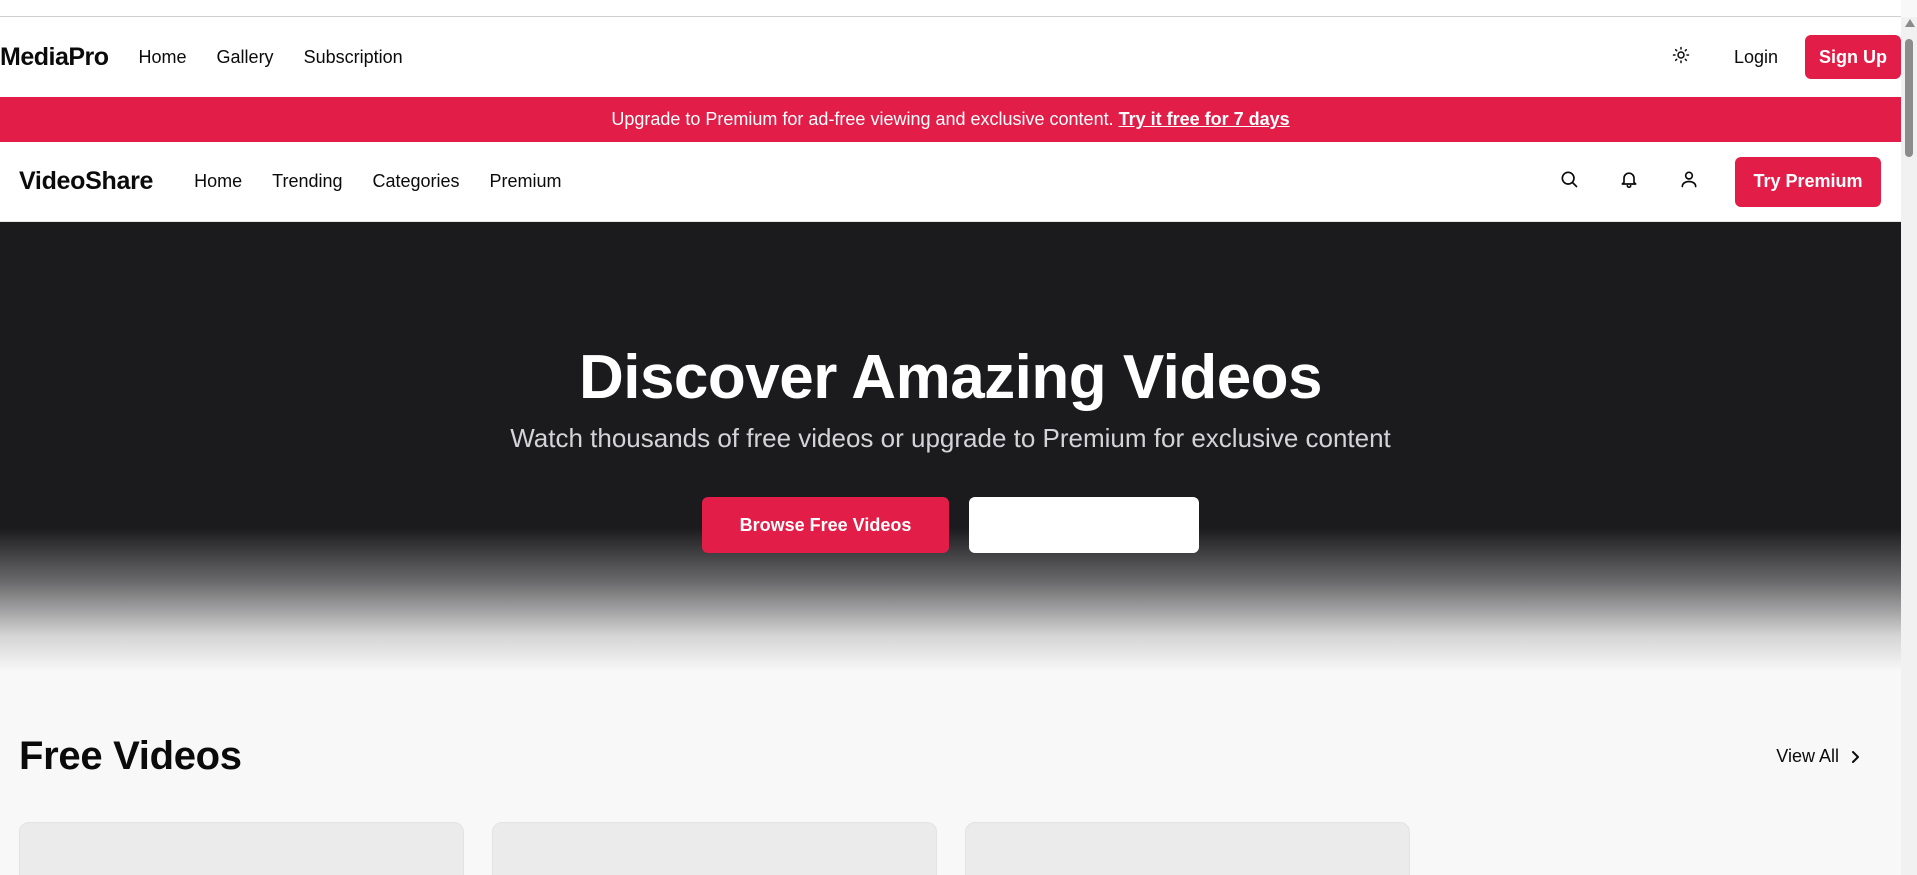  I want to click on mediapro-logo: MediaPro, so click(54, 57).